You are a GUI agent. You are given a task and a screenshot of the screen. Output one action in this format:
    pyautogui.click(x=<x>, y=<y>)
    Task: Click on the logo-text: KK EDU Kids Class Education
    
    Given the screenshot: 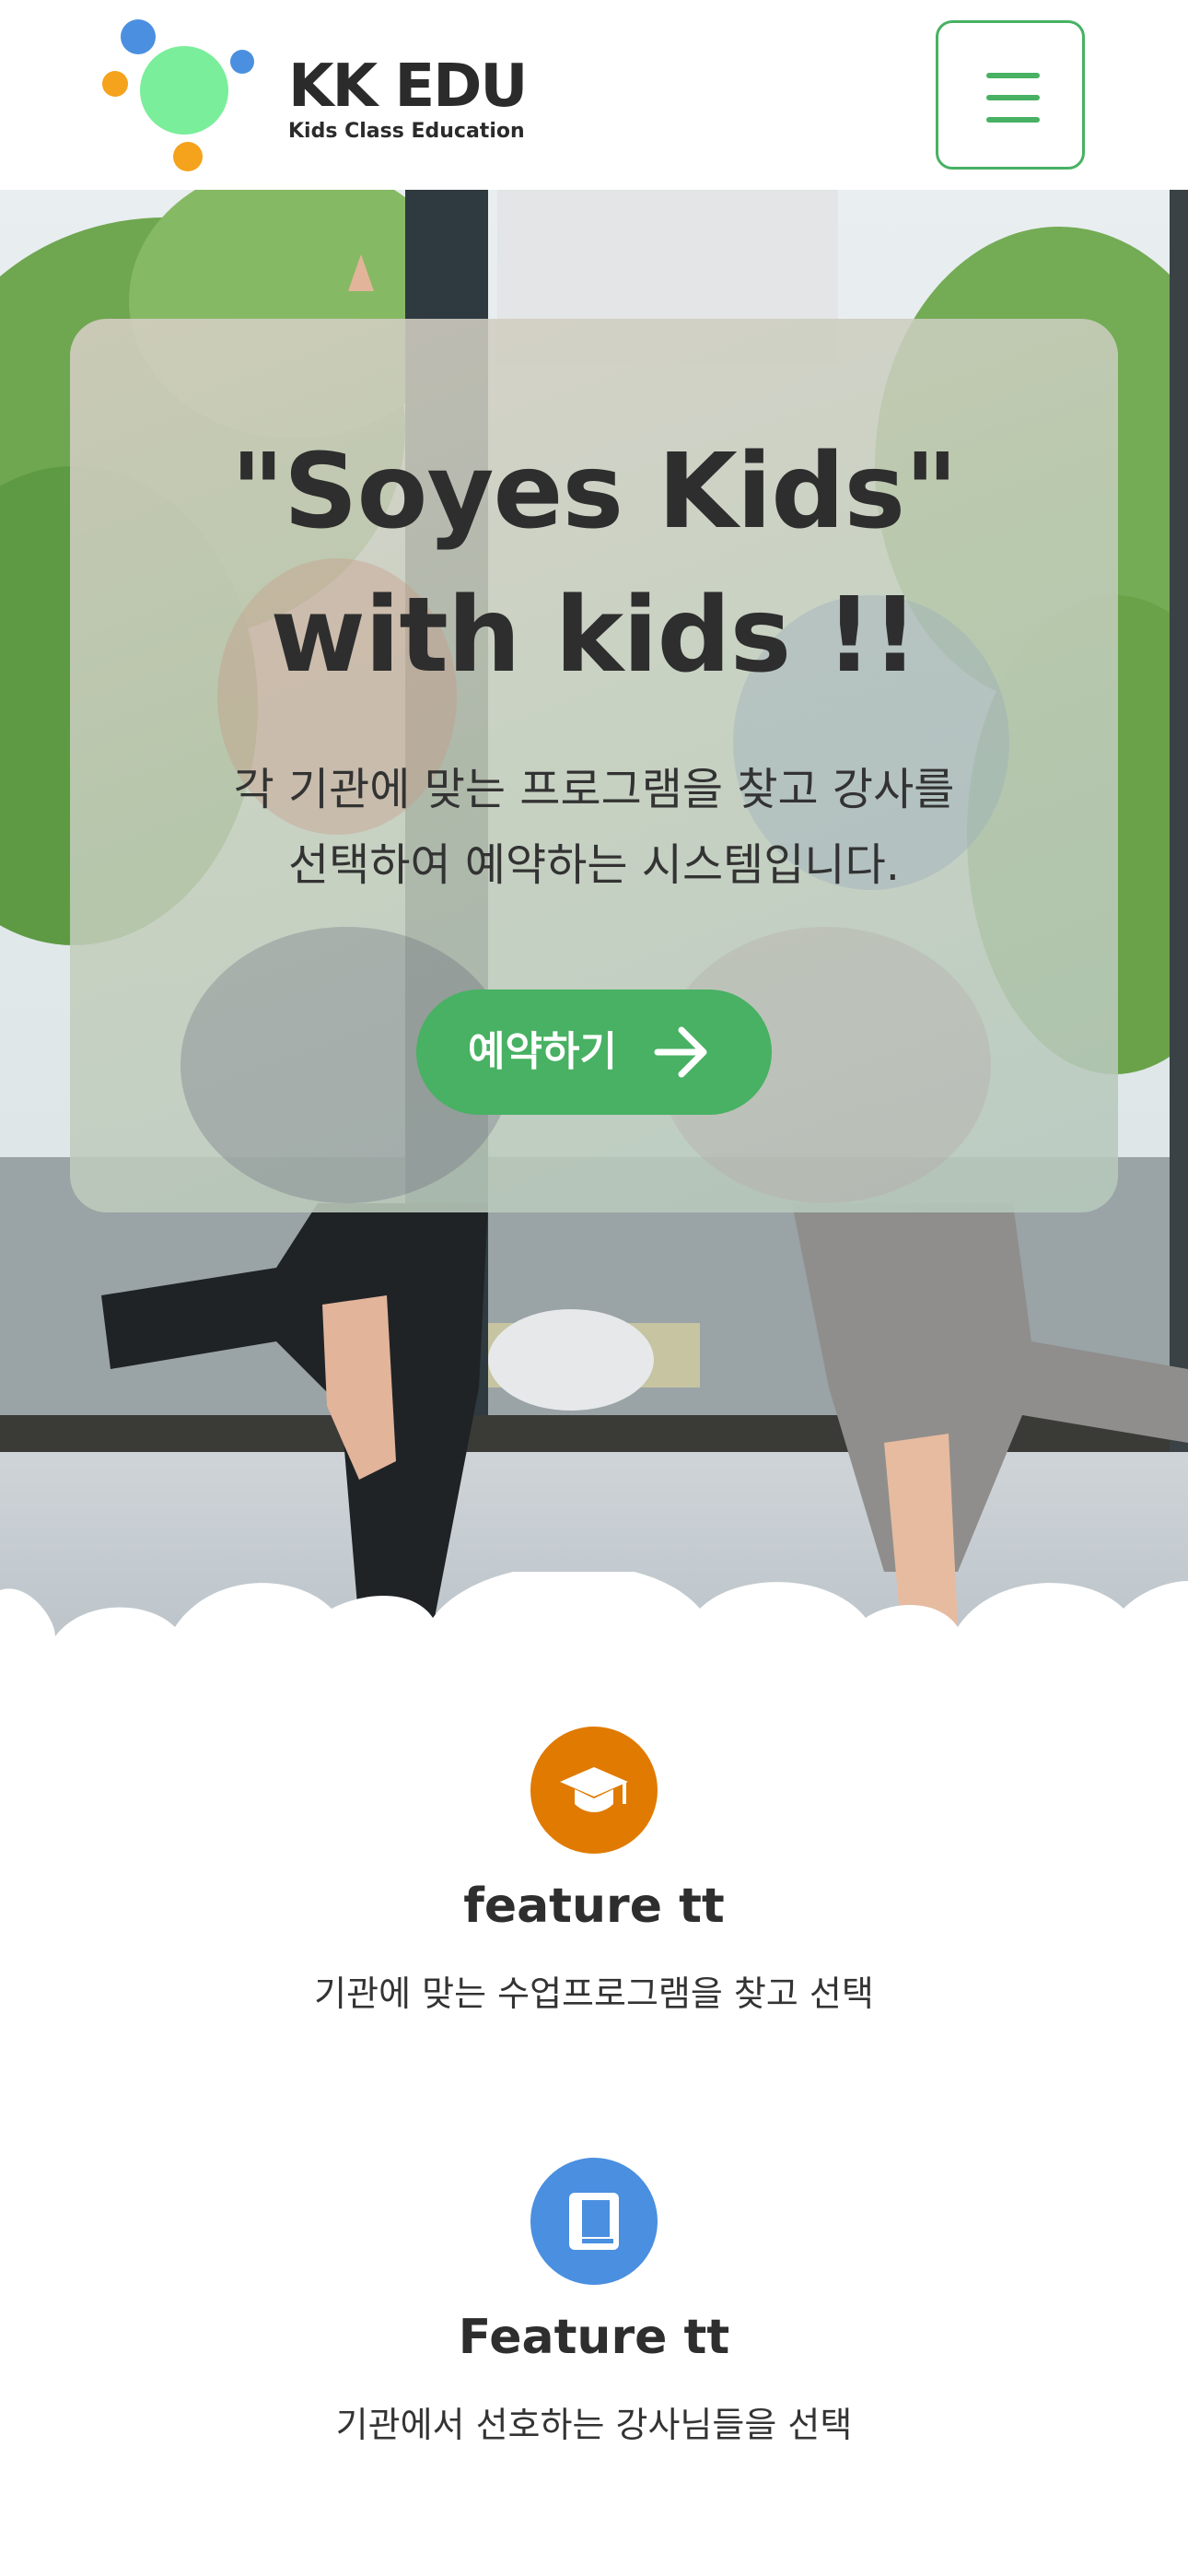 What is the action you would take?
    pyautogui.click(x=408, y=98)
    